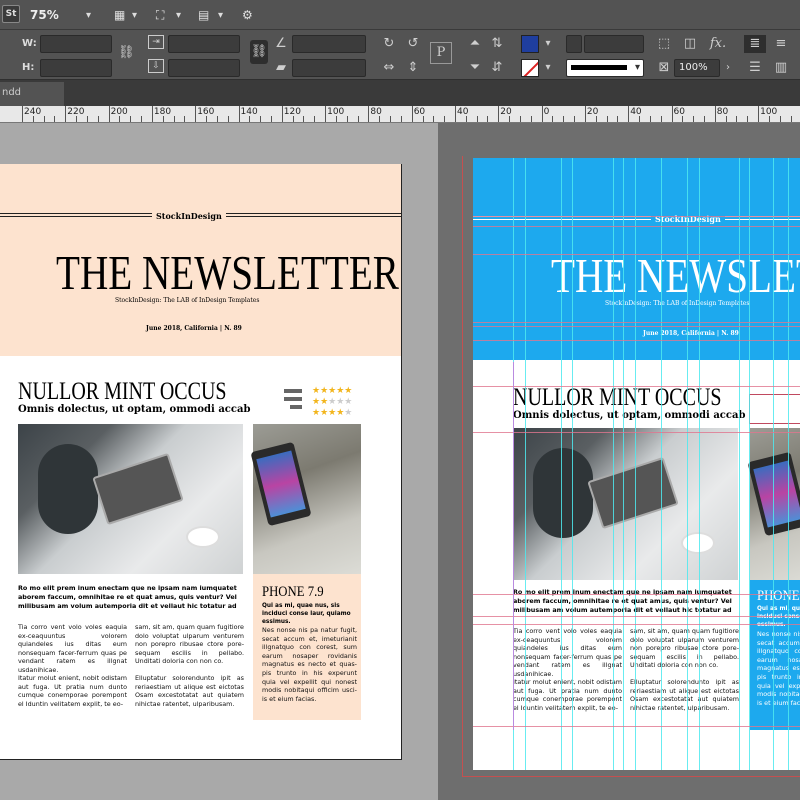 Image resolution: width=800 pixels, height=800 pixels. I want to click on photo-person-shape, so click(68, 489).